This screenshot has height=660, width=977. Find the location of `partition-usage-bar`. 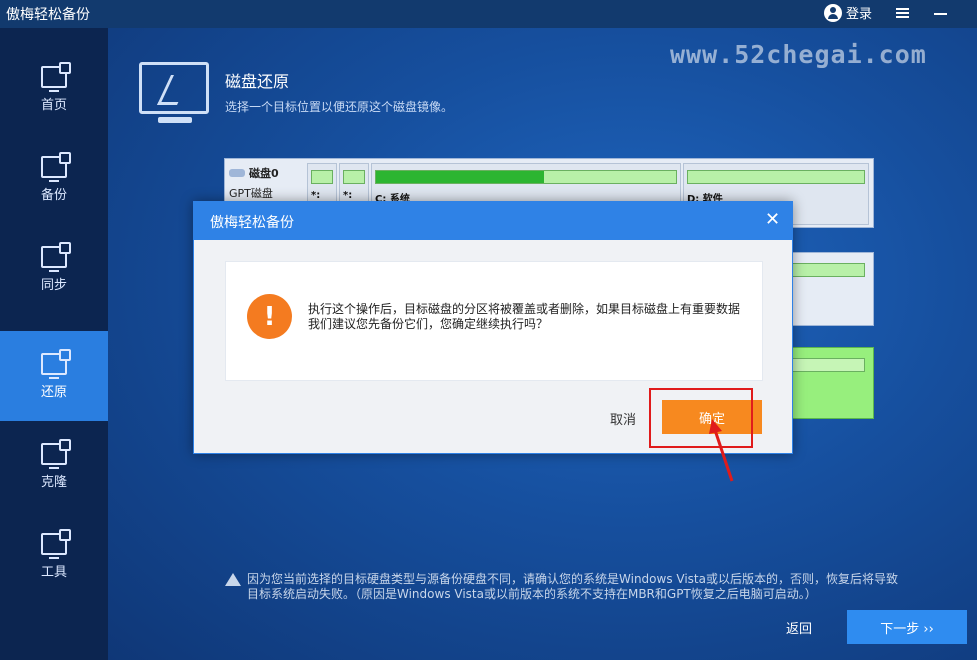

partition-usage-bar is located at coordinates (460, 177).